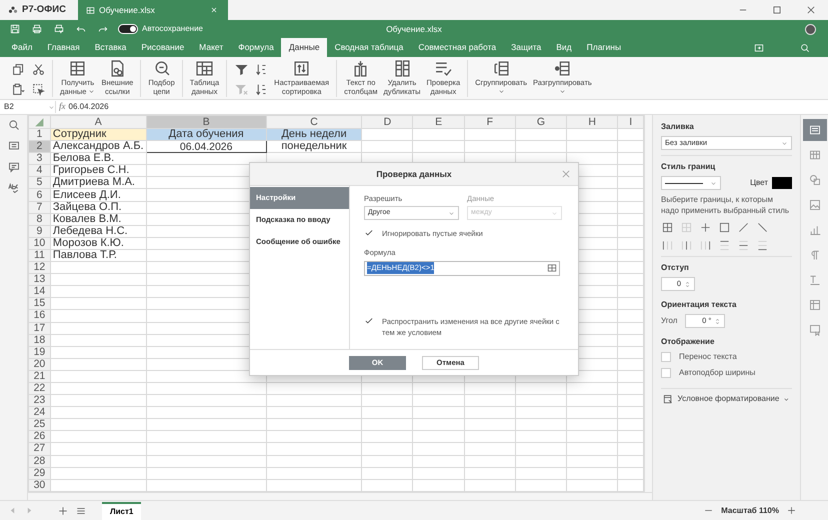 The height and width of the screenshot is (520, 828). Describe the element at coordinates (98, 255) in the screenshot. I see `table-cell: Павлова Т.Р.` at that location.